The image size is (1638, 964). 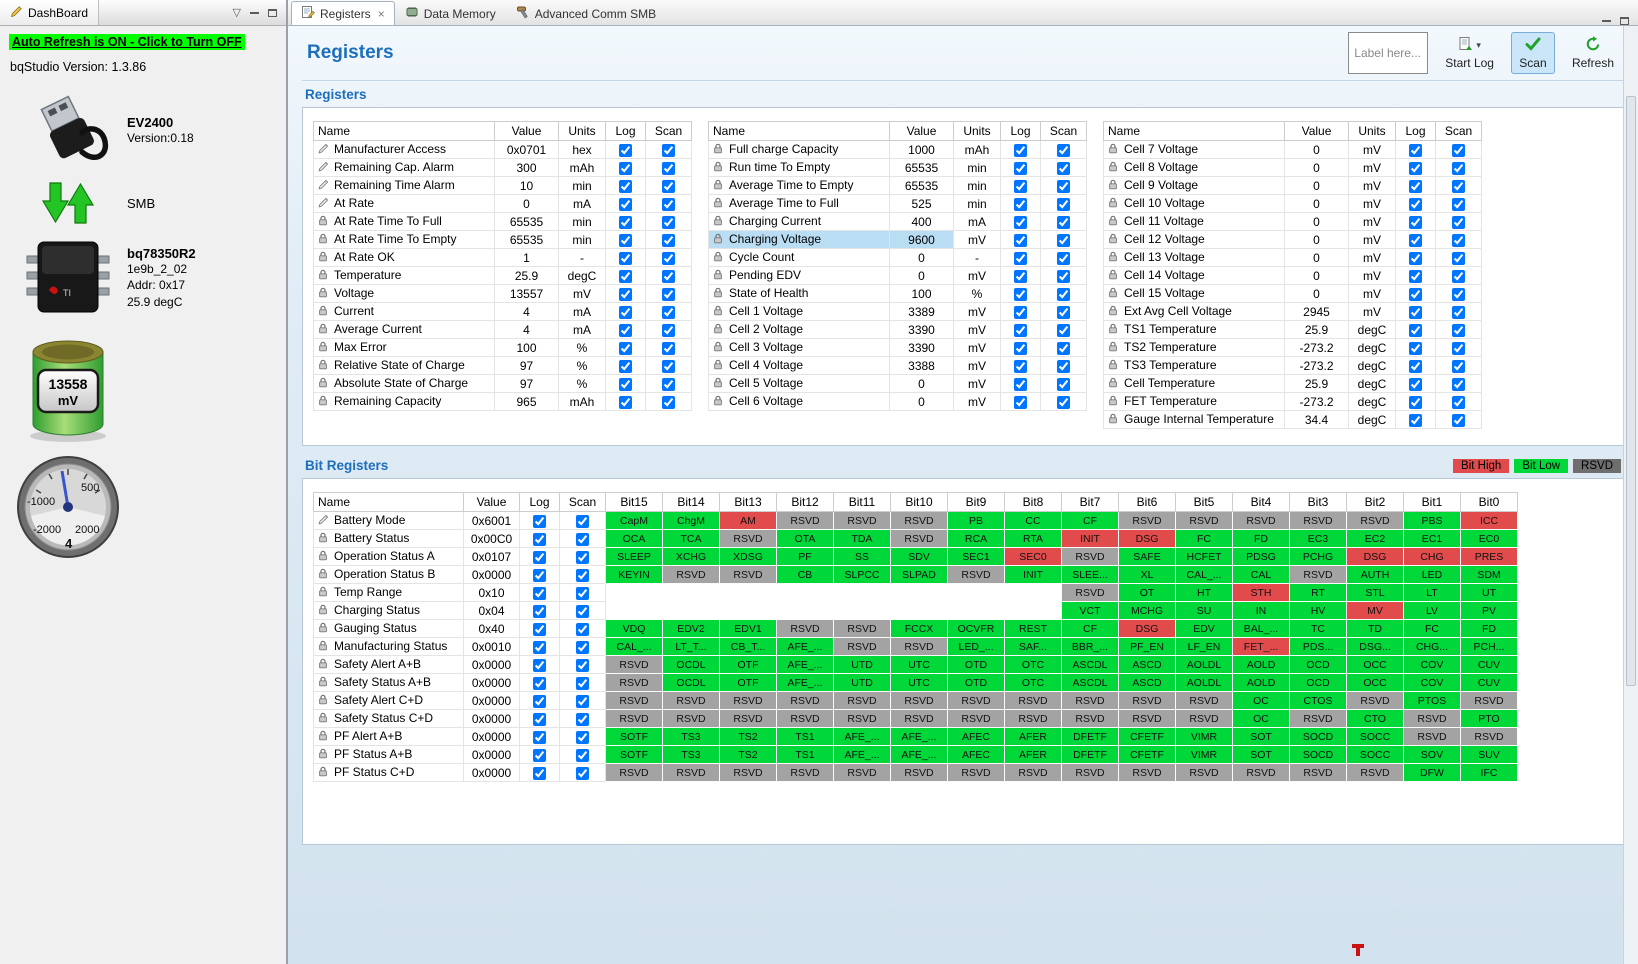 I want to click on register-row: Cell 3 Voltage 3390 mV, so click(x=897, y=347).